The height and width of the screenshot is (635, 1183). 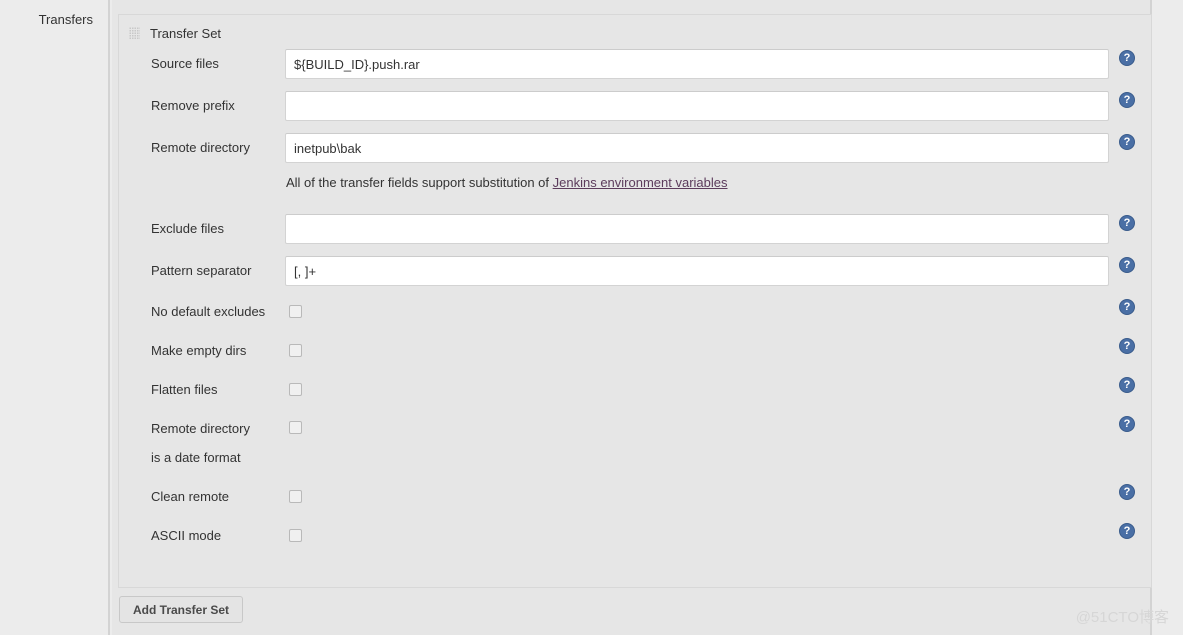 What do you see at coordinates (186, 33) in the screenshot?
I see `transfer-set-title: Transfer Set` at bounding box center [186, 33].